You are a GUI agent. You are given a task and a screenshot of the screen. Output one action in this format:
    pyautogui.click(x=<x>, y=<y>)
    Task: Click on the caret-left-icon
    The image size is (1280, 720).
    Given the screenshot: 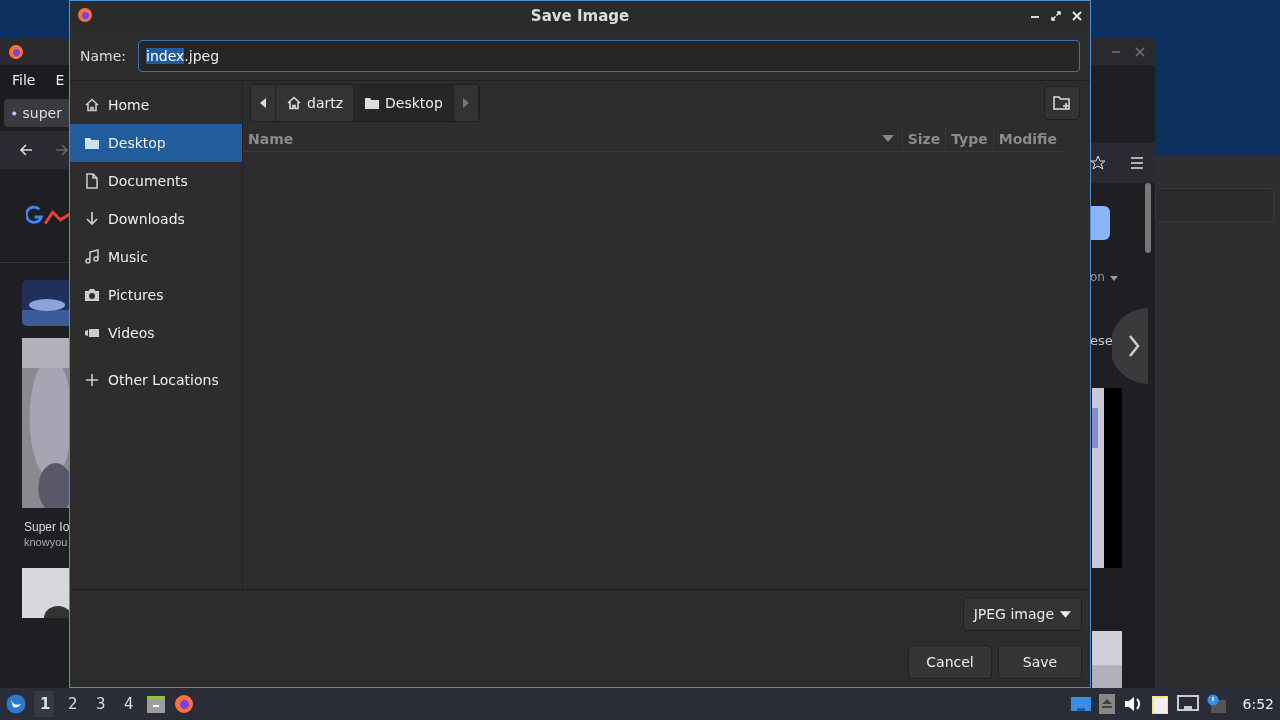 What is the action you would take?
    pyautogui.click(x=263, y=103)
    